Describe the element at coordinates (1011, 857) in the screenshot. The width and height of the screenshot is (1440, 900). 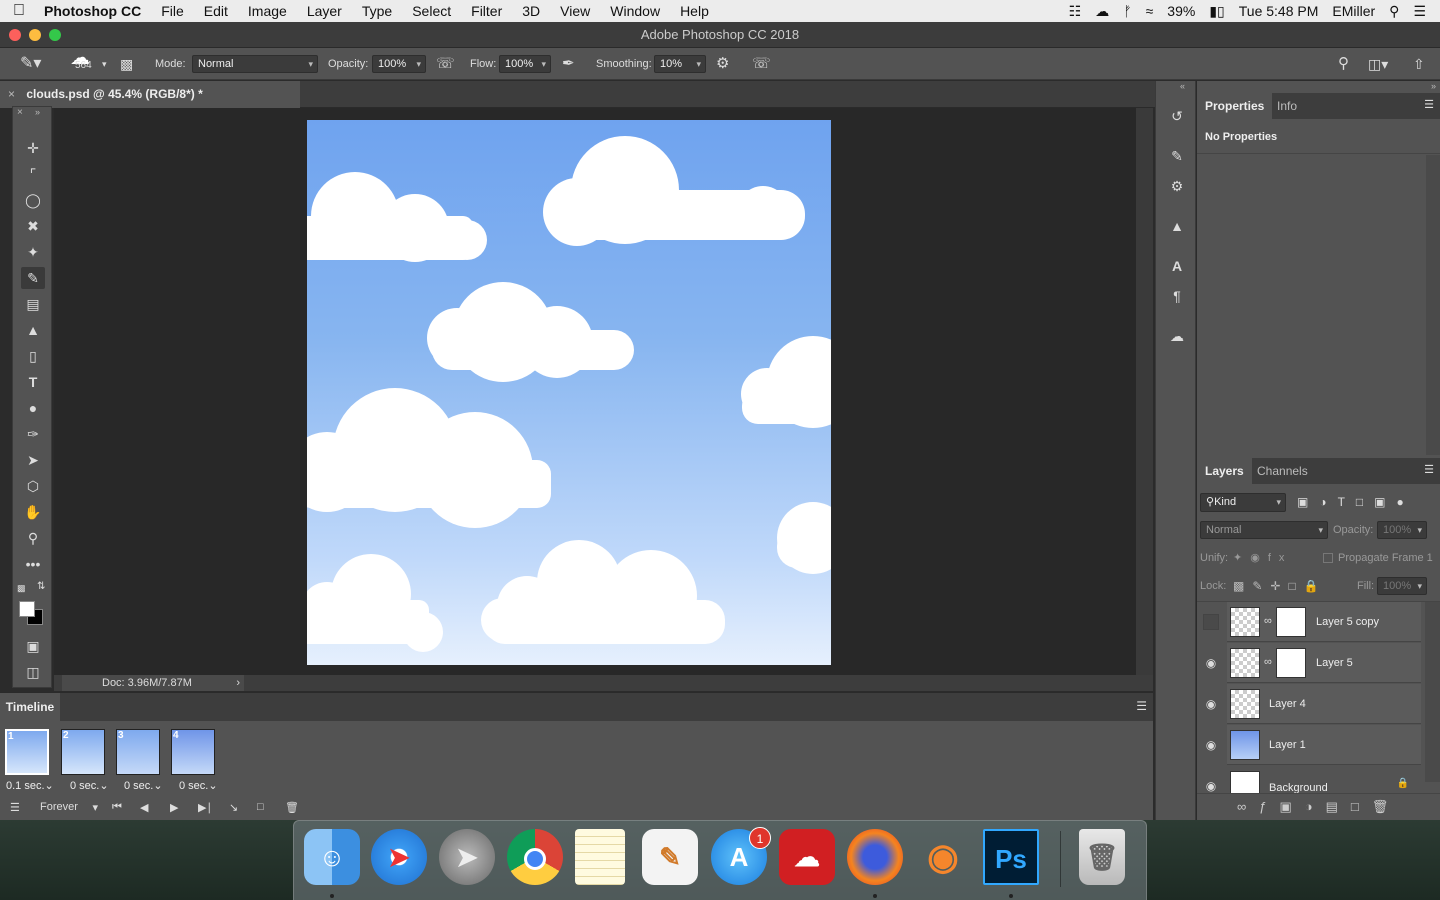
I see `photoshop-icon: Ps` at that location.